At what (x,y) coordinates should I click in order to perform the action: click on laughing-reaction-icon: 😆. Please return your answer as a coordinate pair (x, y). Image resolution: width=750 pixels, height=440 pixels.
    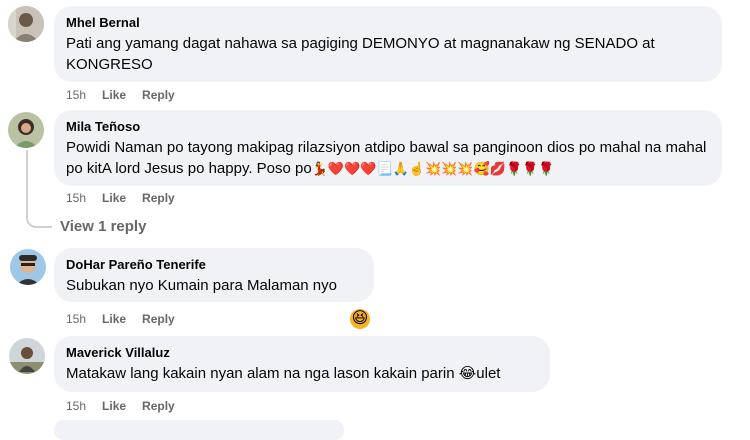
    Looking at the image, I should click on (360, 319).